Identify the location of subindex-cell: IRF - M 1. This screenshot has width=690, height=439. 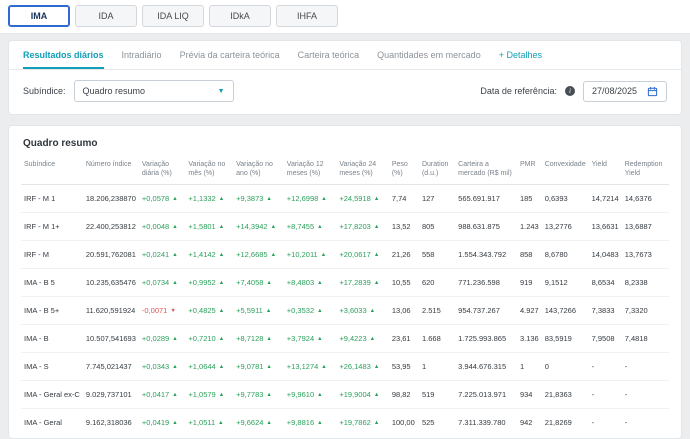
(52, 199).